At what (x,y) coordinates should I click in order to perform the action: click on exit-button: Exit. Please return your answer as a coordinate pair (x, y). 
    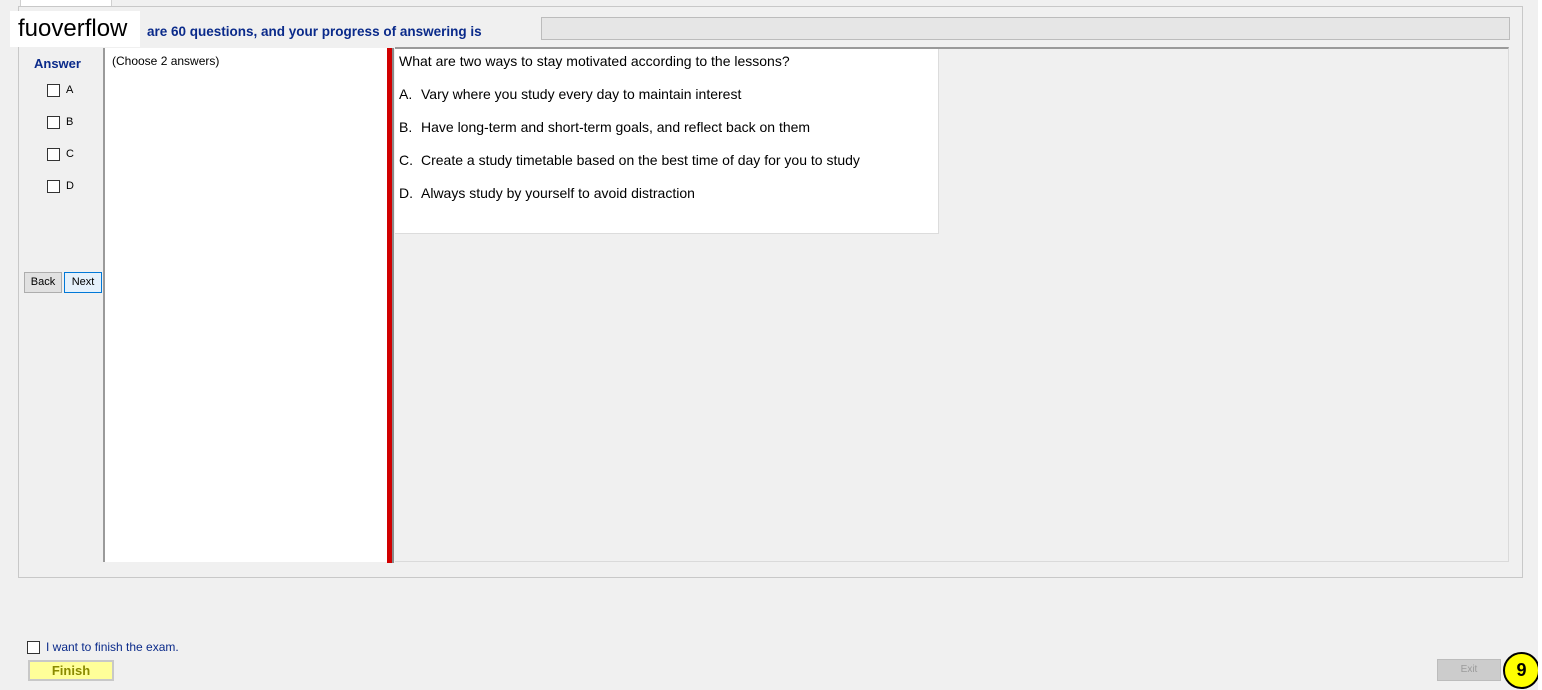
    Looking at the image, I should click on (1469, 670).